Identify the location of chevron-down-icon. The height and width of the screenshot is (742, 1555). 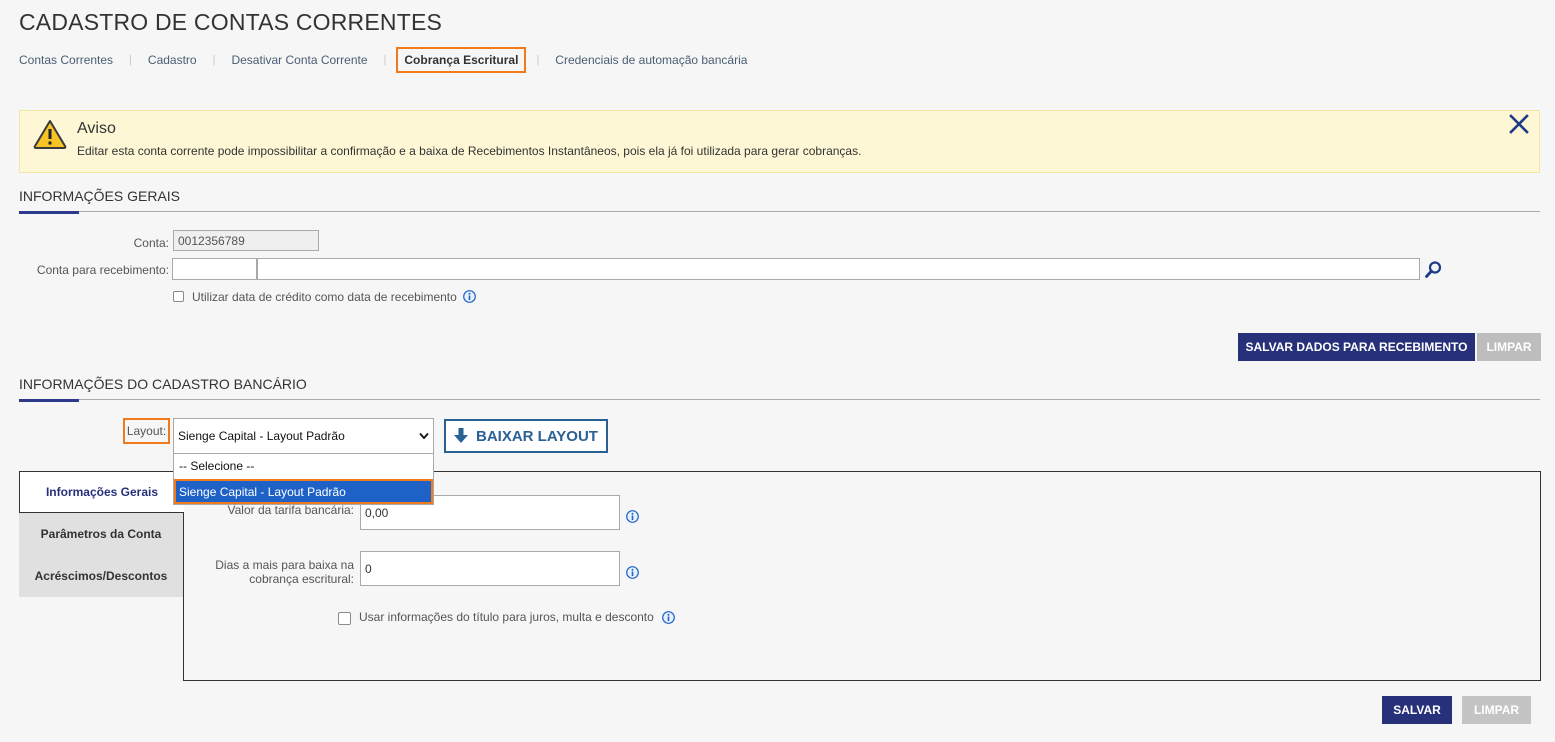
(424, 436).